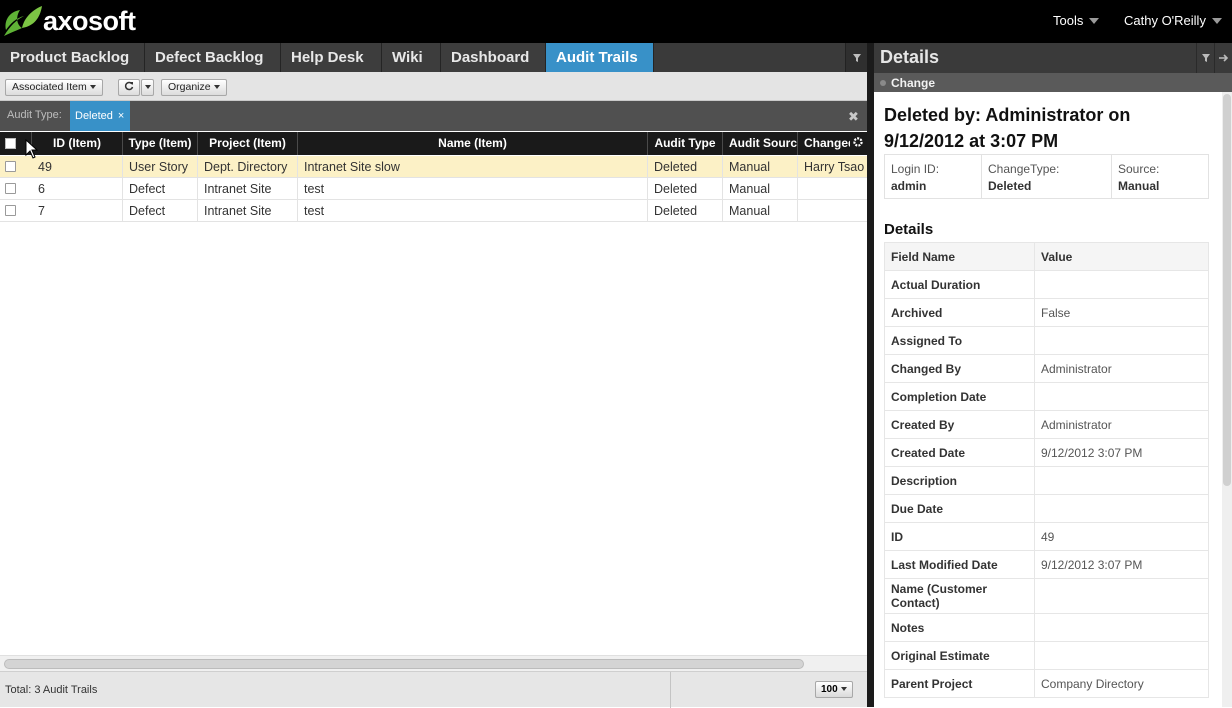 Image resolution: width=1232 pixels, height=708 pixels. I want to click on refresh-button, so click(129, 87).